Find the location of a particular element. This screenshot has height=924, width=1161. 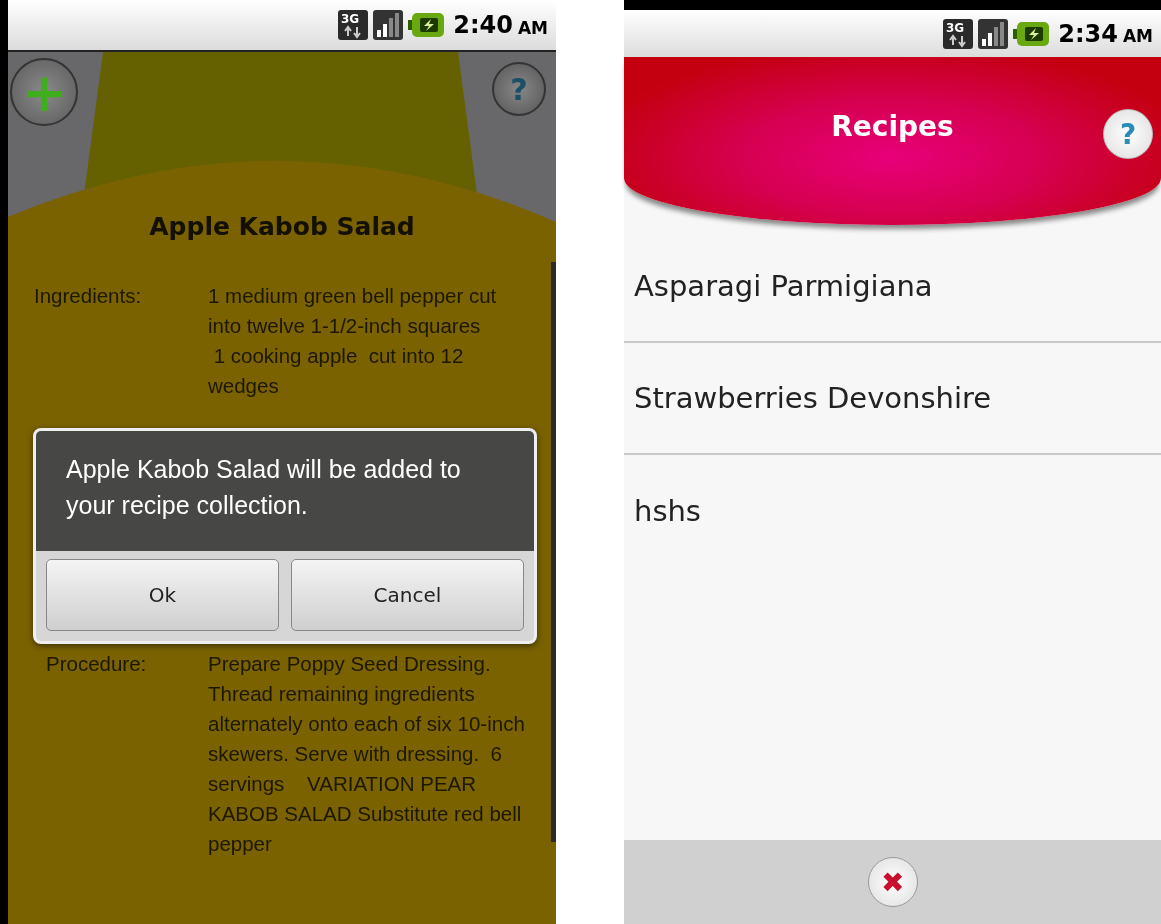

help-button: ? is located at coordinates (1128, 134).